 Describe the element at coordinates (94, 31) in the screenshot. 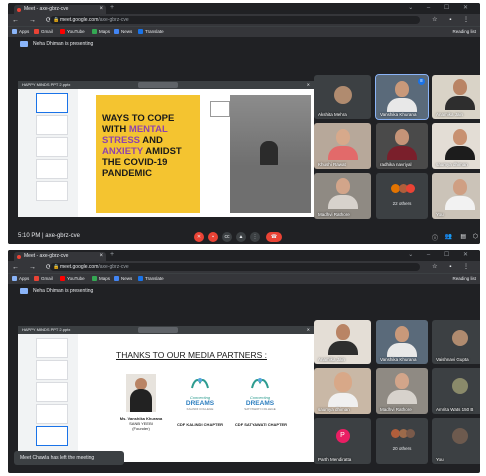

I see `maps-icon` at that location.